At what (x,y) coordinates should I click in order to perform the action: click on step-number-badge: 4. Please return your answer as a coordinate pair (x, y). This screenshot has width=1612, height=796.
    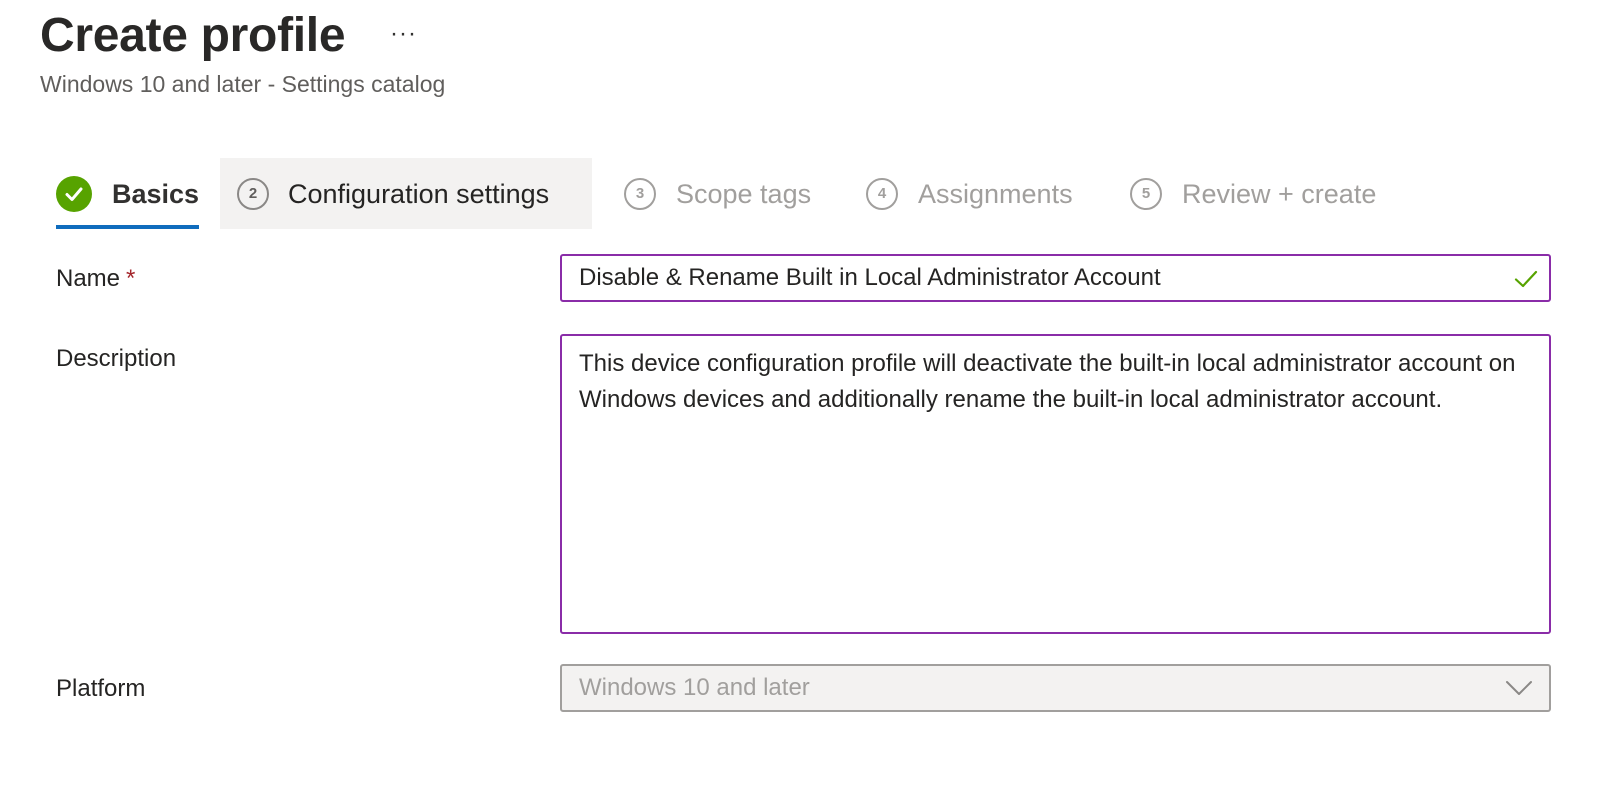
    Looking at the image, I should click on (882, 193).